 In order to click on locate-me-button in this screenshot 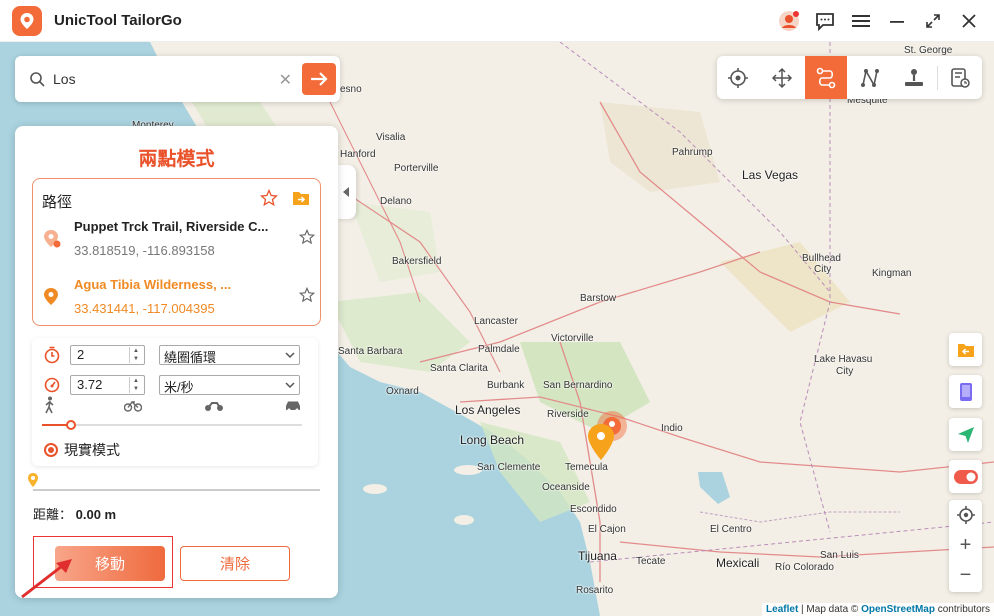, I will do `click(965, 515)`.